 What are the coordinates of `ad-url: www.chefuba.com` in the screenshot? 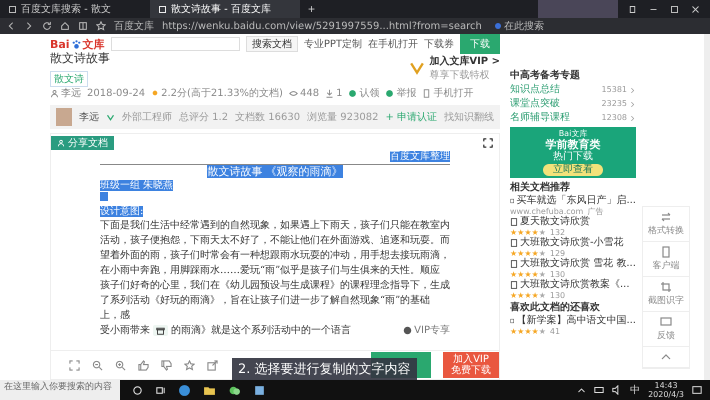 It's located at (547, 211).